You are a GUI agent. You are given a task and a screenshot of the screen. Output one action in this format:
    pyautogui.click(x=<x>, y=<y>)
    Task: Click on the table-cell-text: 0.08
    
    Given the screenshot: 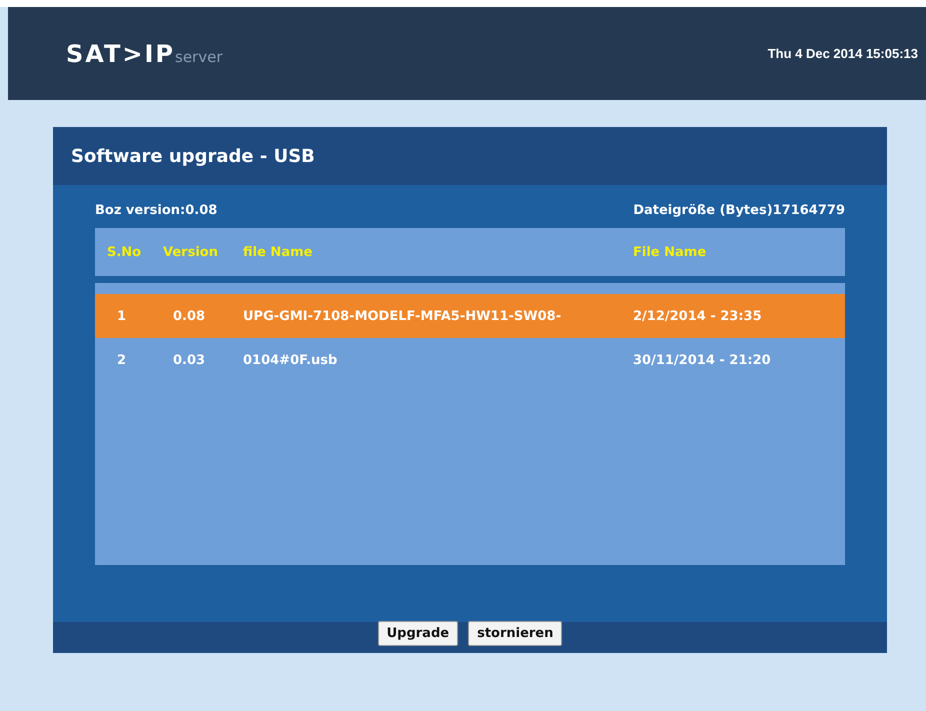 What is the action you would take?
    pyautogui.click(x=189, y=316)
    